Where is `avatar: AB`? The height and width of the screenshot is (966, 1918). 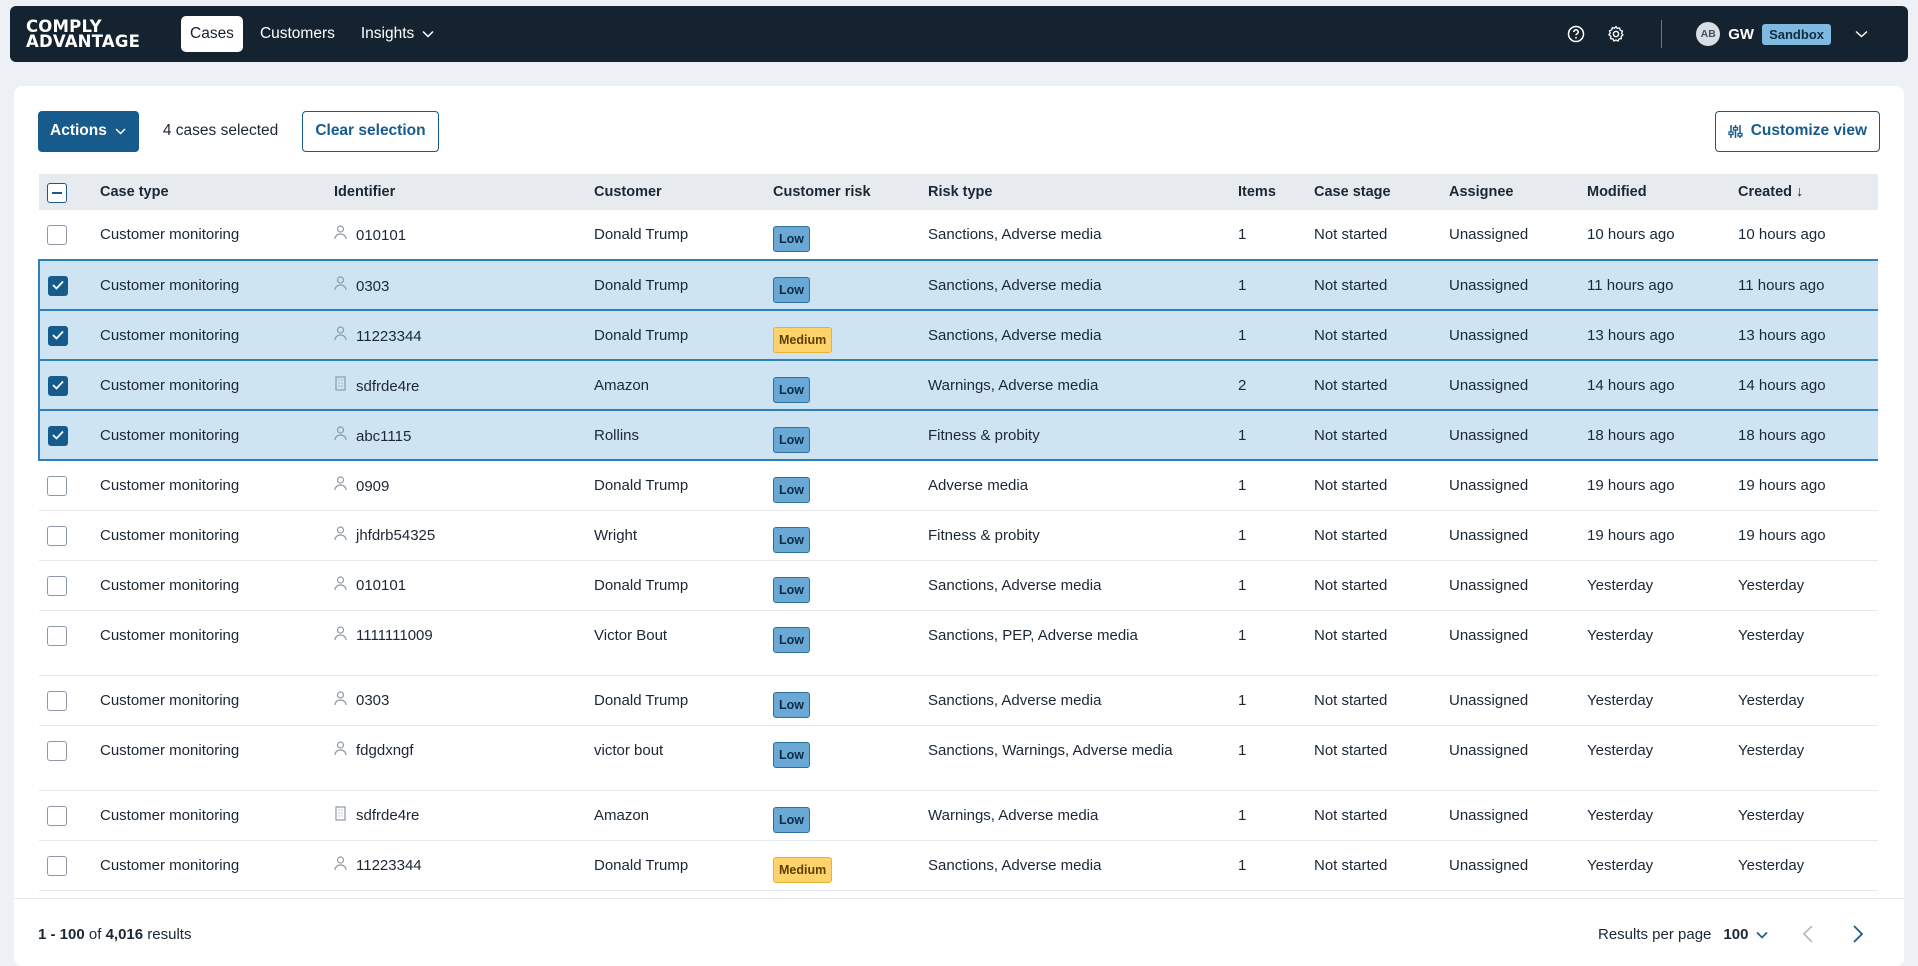 avatar: AB is located at coordinates (1708, 34).